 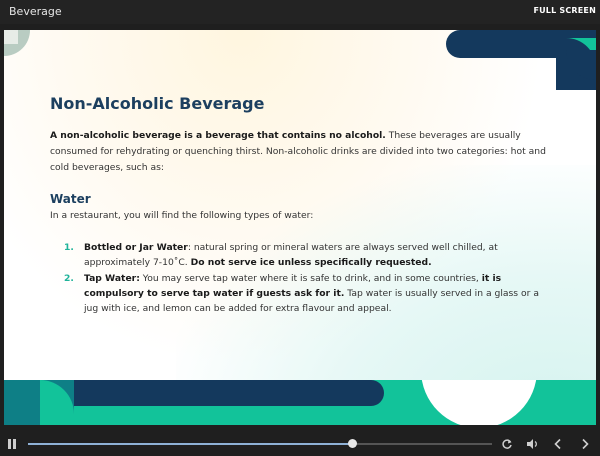 What do you see at coordinates (300, 12) in the screenshot?
I see `title-bar: Beverage FULL SCREEN` at bounding box center [300, 12].